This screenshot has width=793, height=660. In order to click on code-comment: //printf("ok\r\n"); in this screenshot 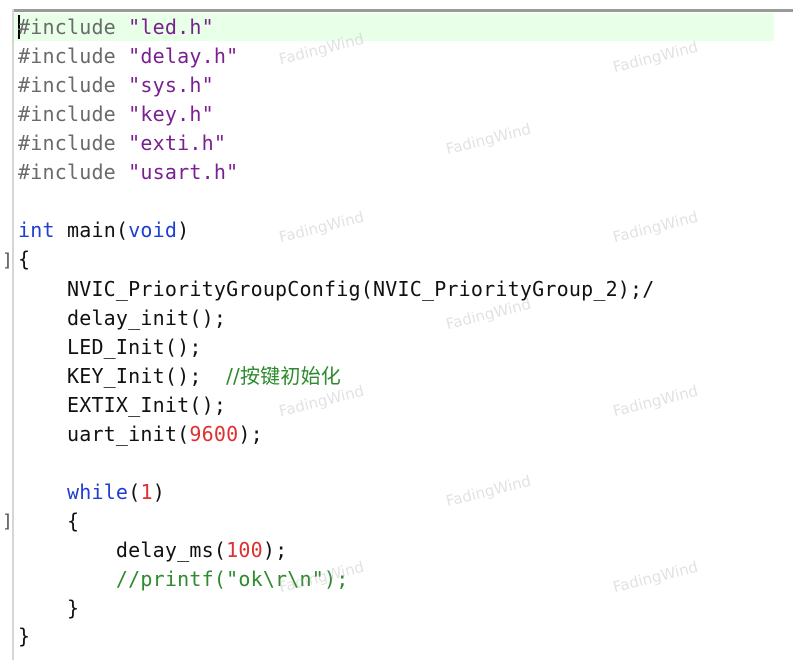, I will do `click(183, 579)`.